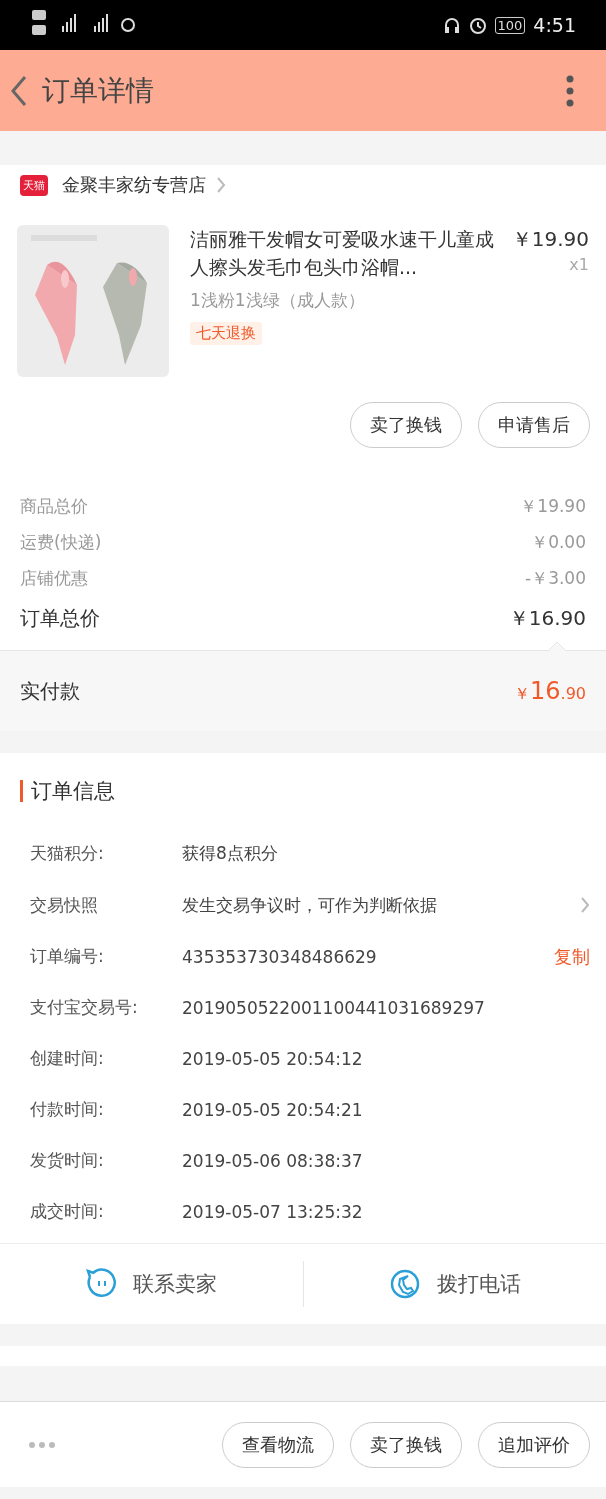 The width and height of the screenshot is (606, 1499). Describe the element at coordinates (273, 1211) in the screenshot. I see `info-value: 2019-05-07 13:25:32` at that location.